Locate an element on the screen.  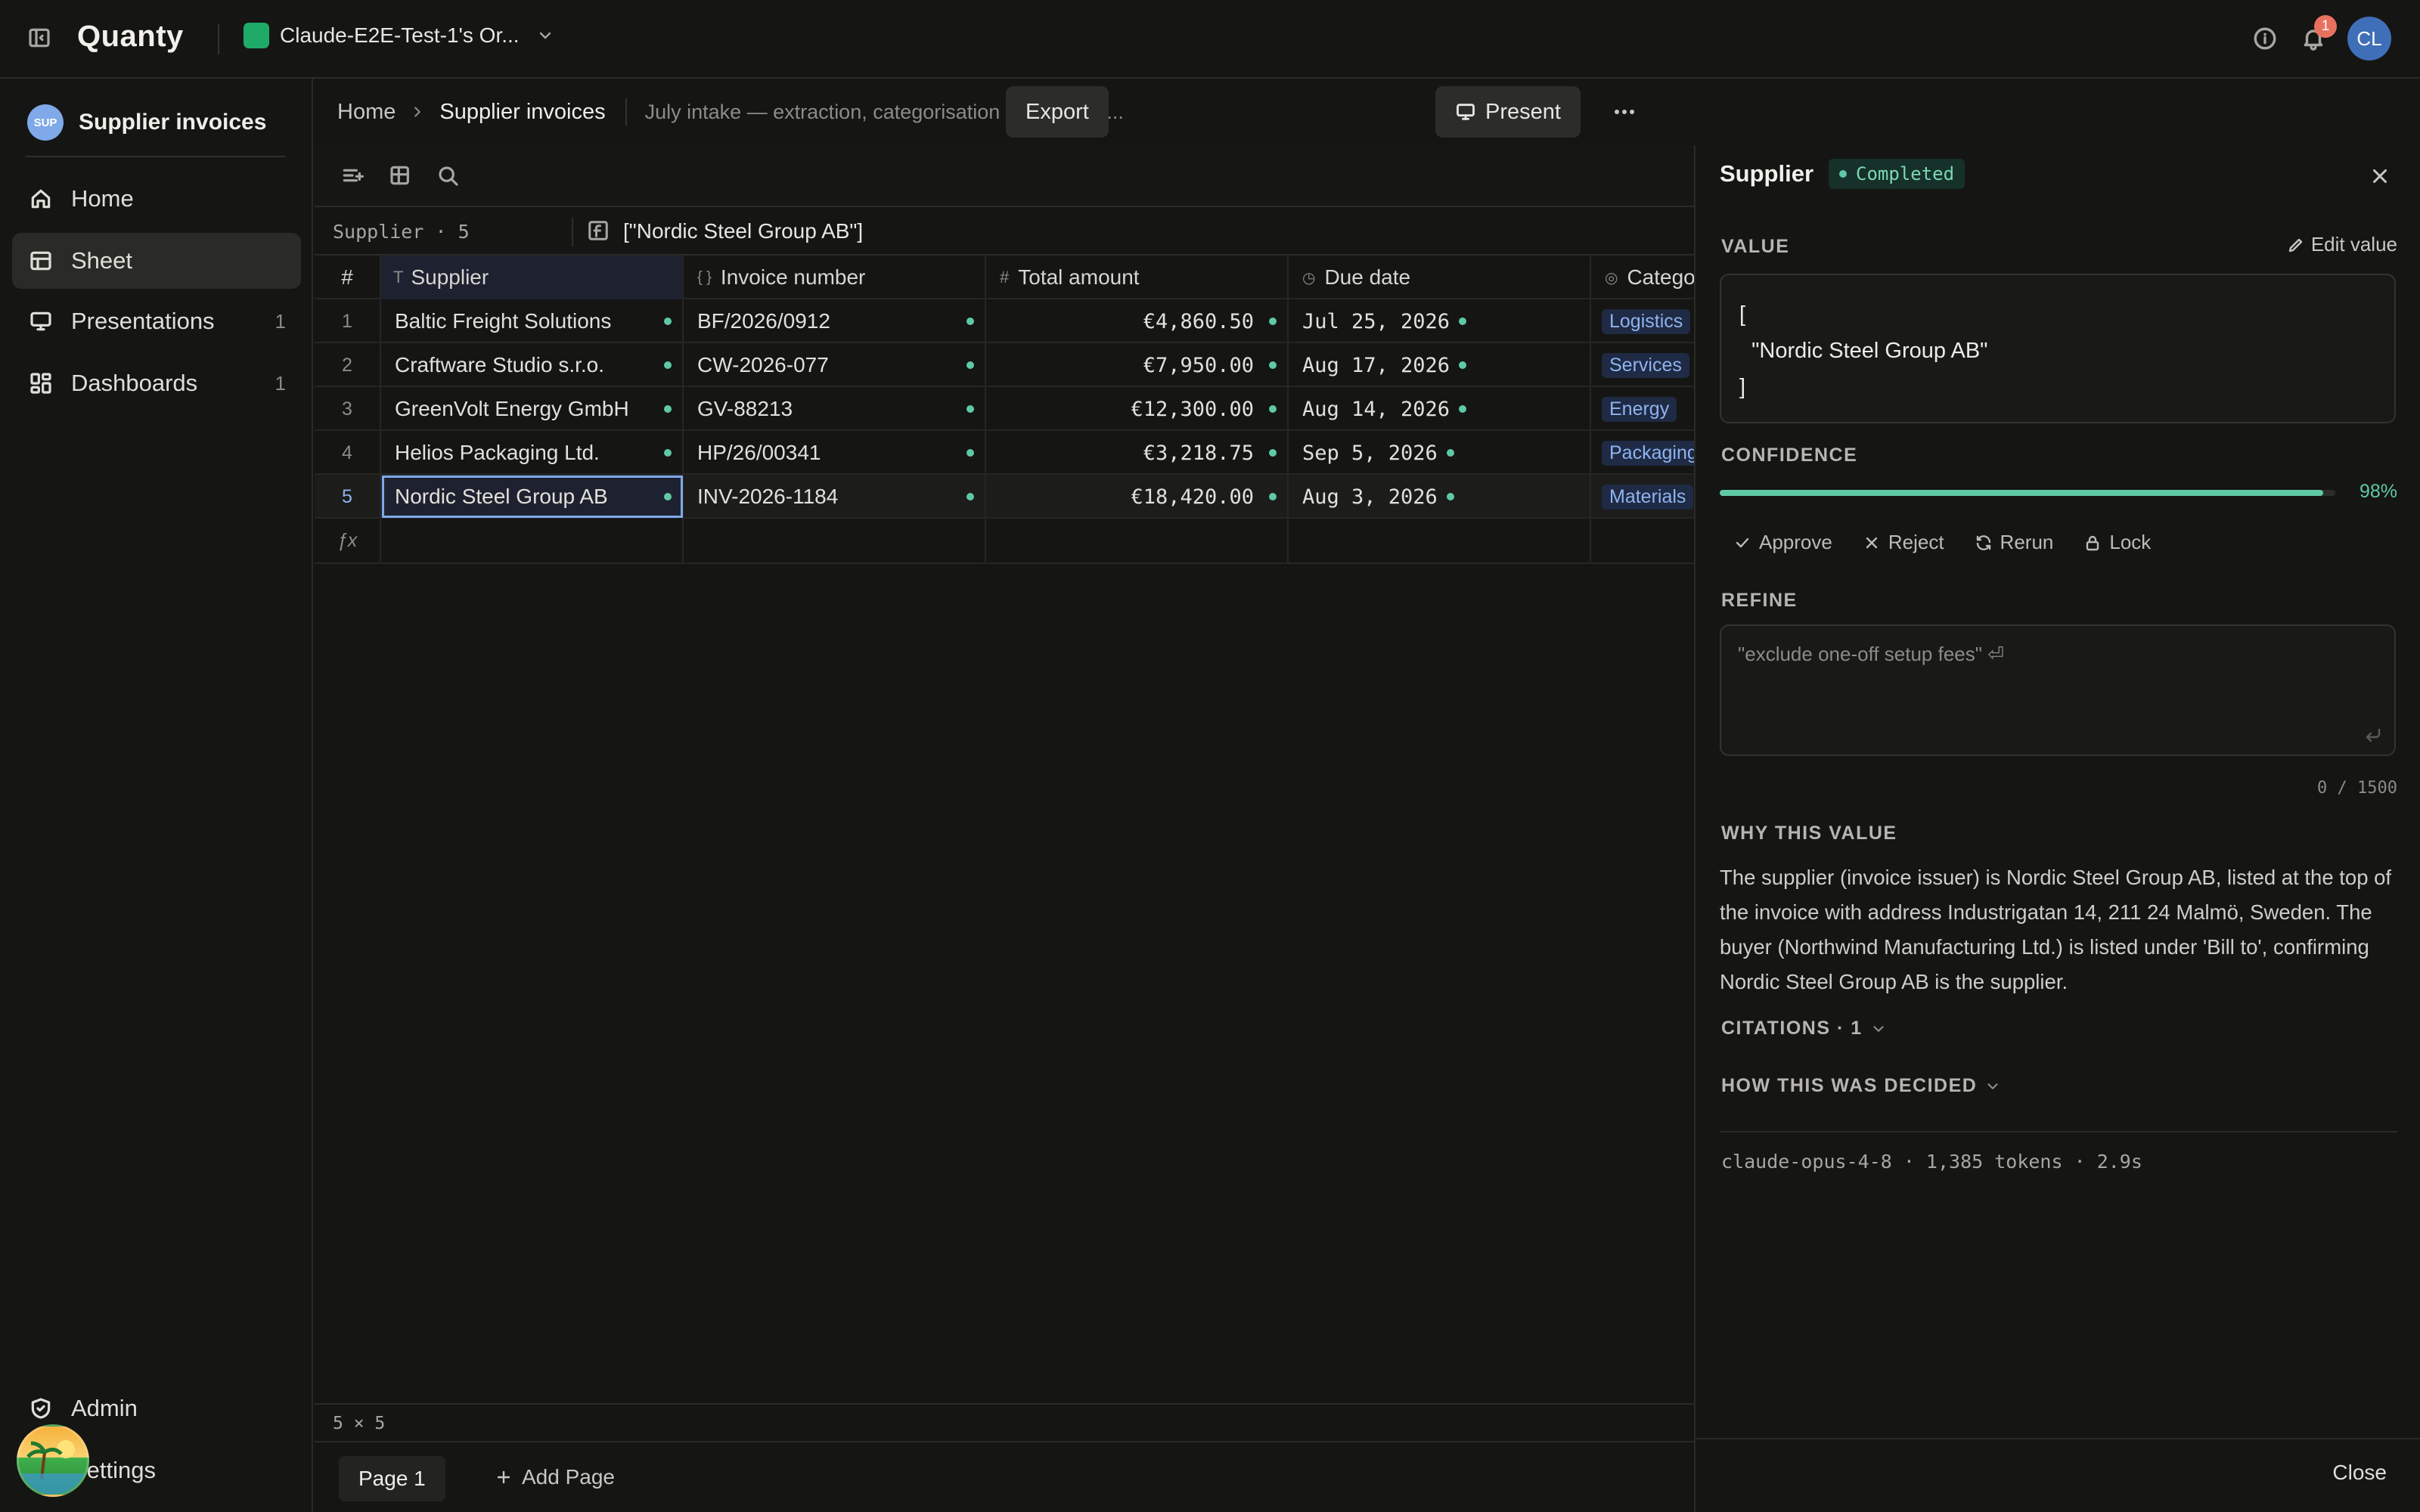
column-header-due-date: ◷ Due date is located at coordinates (1440, 277).